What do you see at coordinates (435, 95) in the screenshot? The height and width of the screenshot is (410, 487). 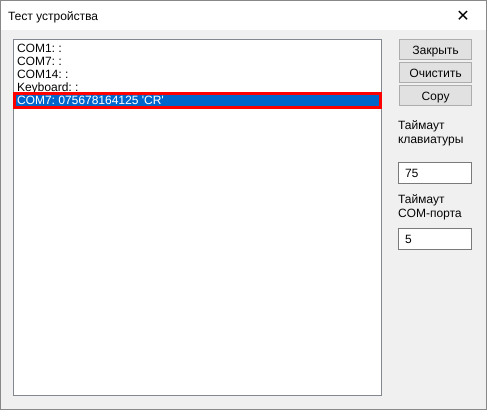 I see `action-button: Copy` at bounding box center [435, 95].